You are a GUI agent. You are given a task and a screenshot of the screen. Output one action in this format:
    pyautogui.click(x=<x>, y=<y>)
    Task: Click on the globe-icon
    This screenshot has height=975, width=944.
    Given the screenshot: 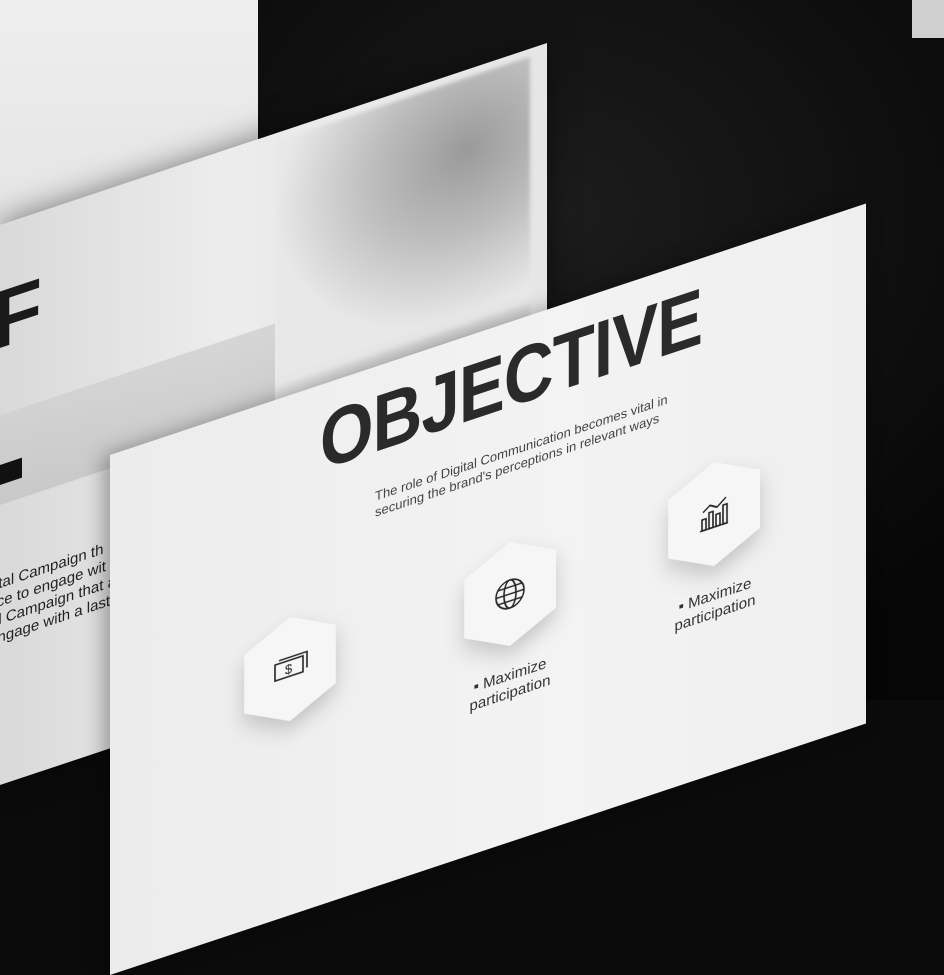 What is the action you would take?
    pyautogui.click(x=510, y=593)
    